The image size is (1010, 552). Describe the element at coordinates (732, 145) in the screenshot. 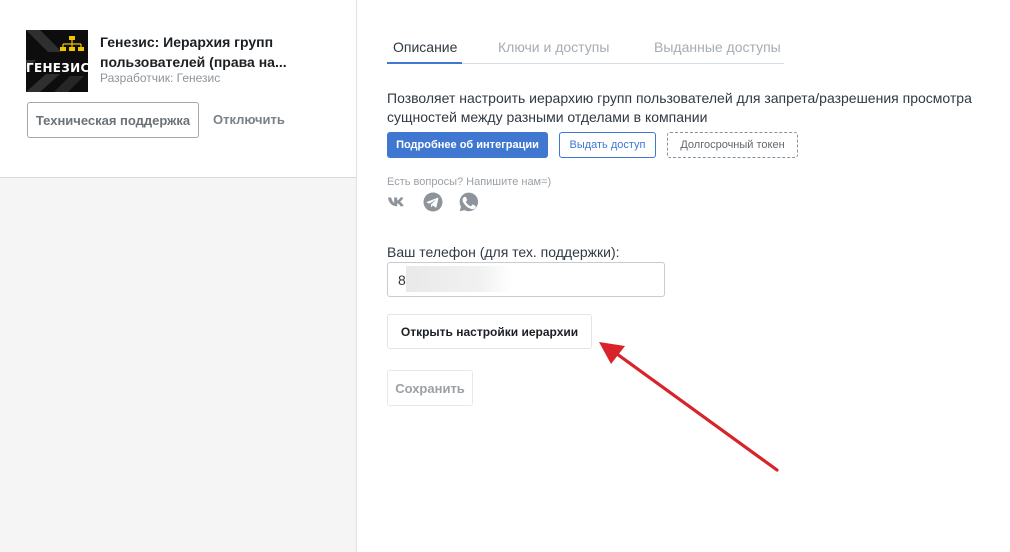

I see `long-token-button: Долгосрочный токен` at that location.